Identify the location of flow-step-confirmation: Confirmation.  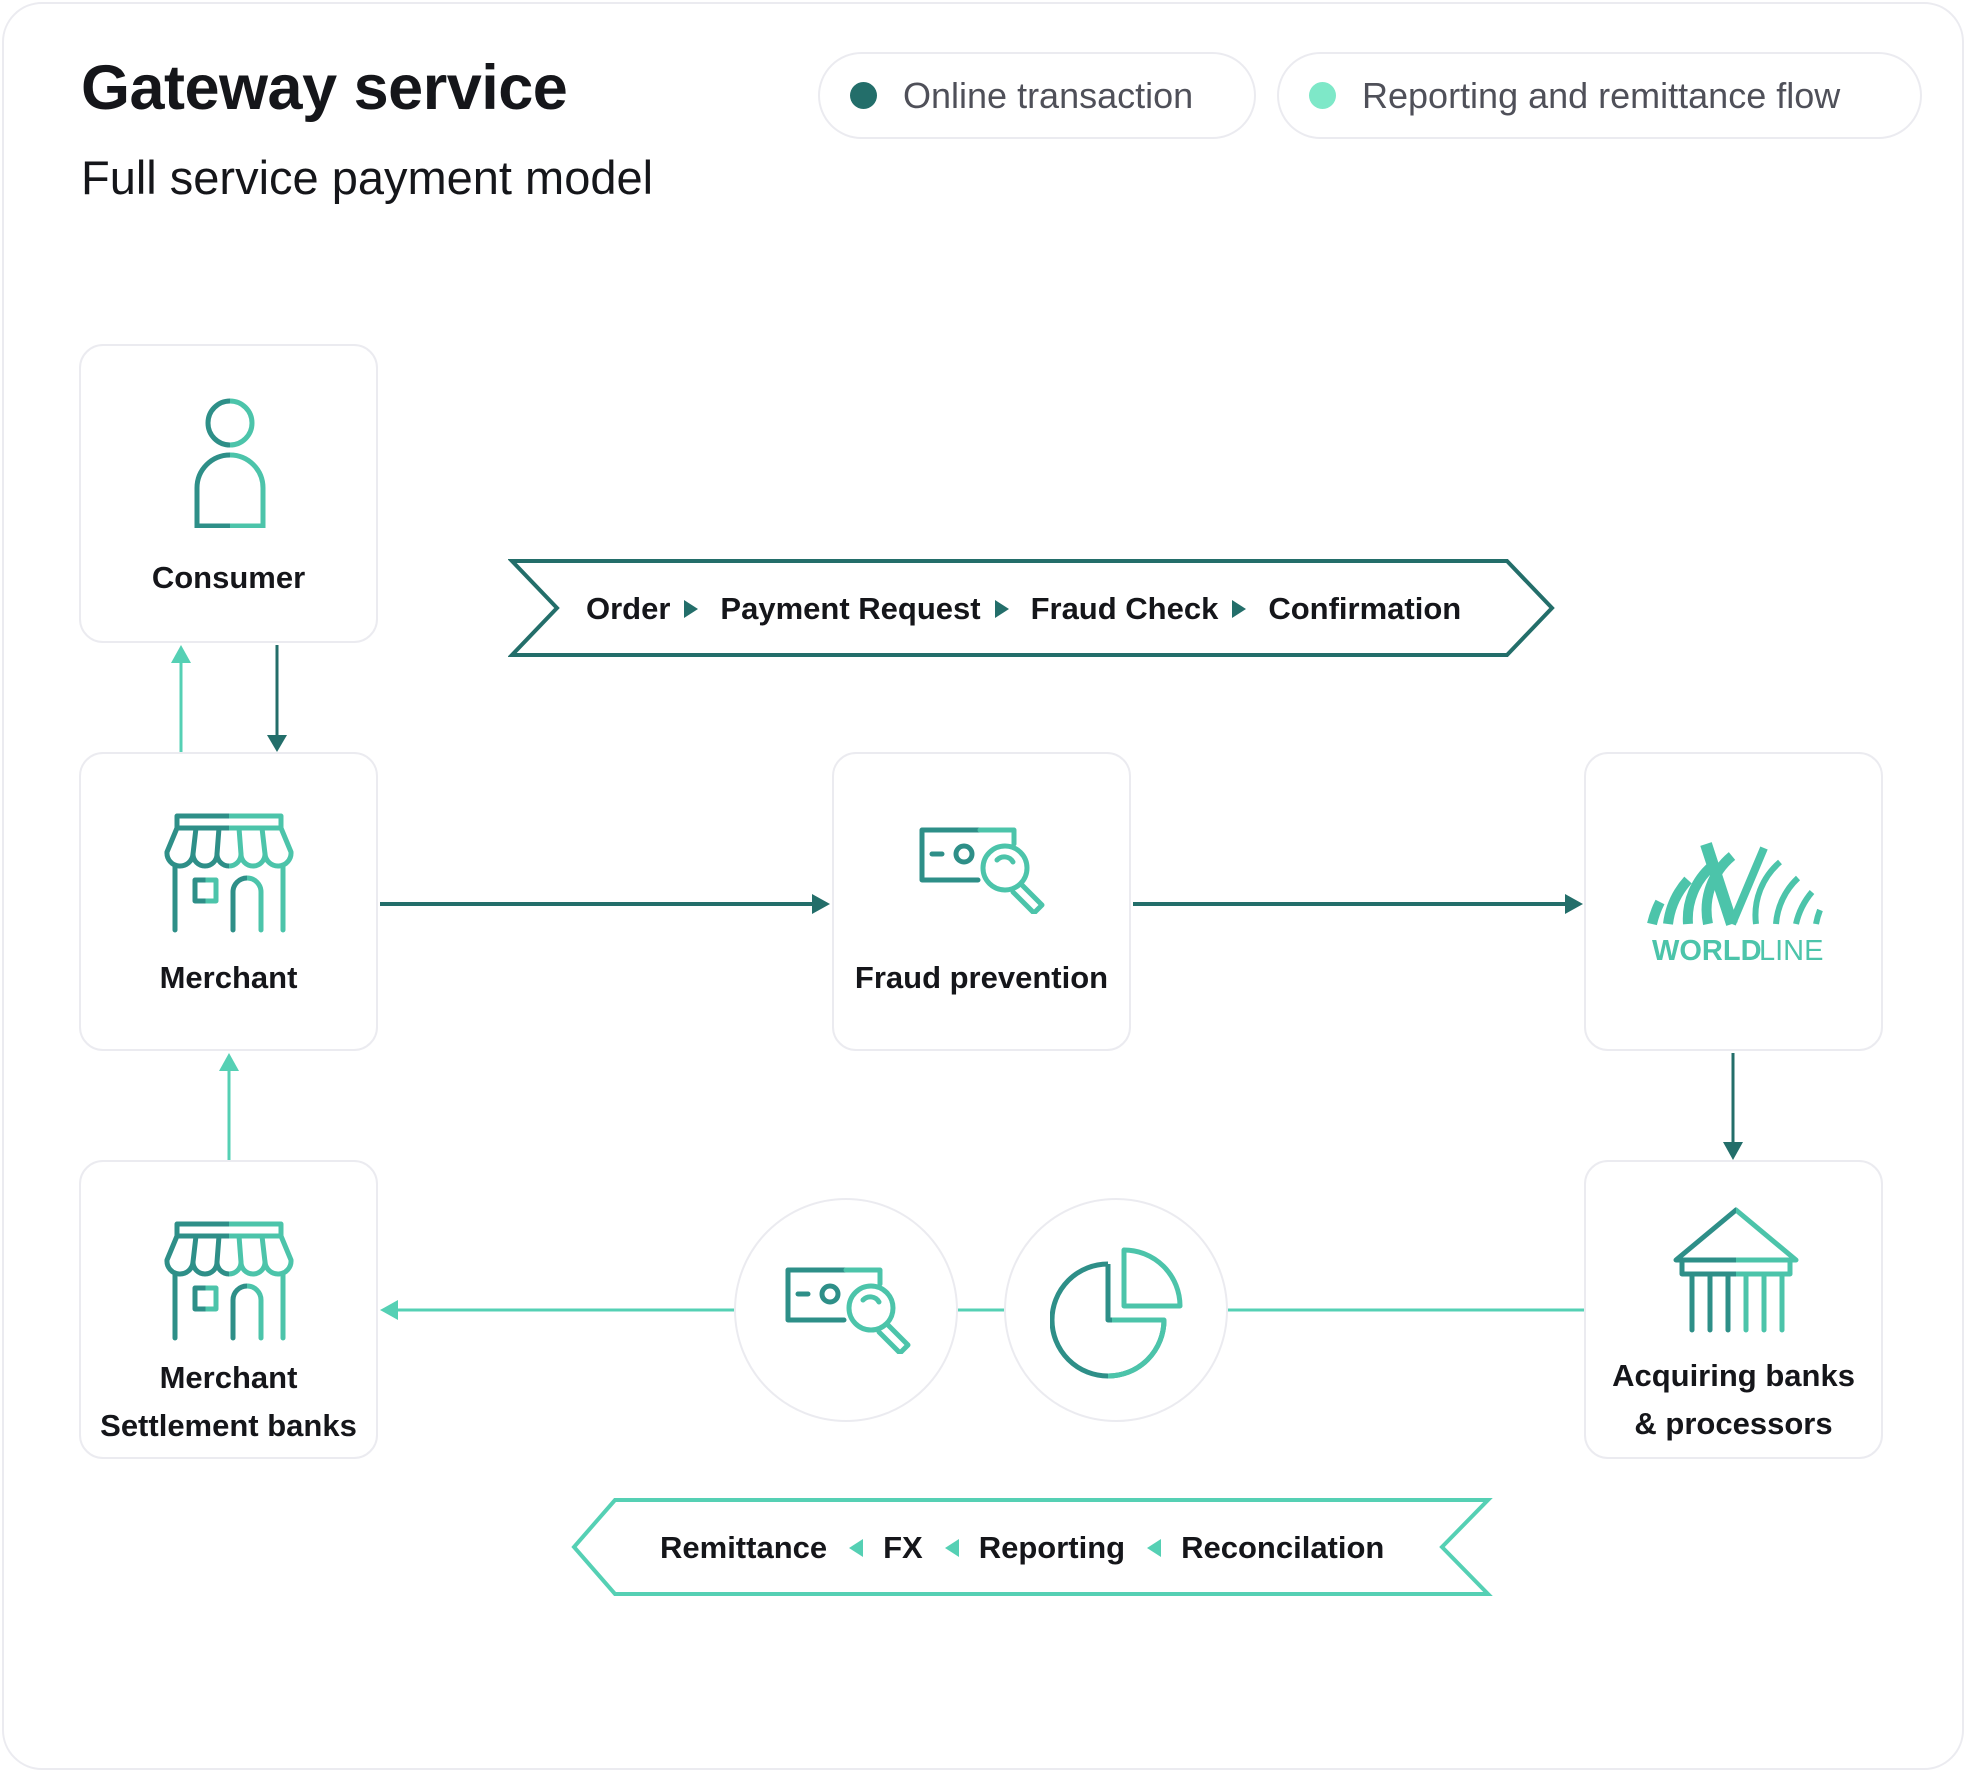
(1365, 608).